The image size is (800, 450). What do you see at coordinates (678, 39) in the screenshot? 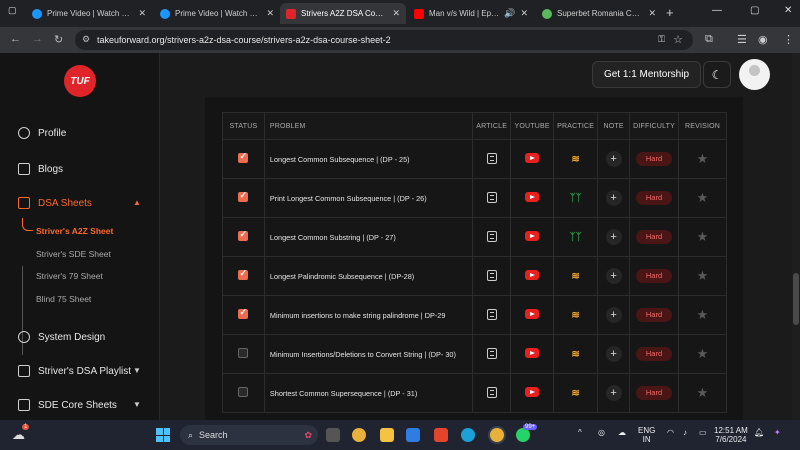
I see `bookmark-star-icon: ☆` at bounding box center [678, 39].